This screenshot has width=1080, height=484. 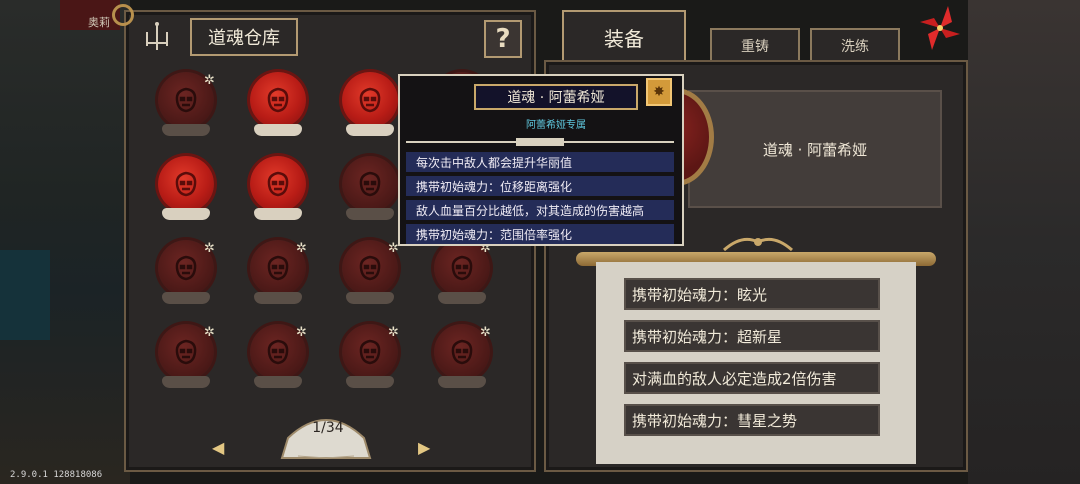 What do you see at coordinates (540, 234) in the screenshot?
I see `tooltip-line: 携带初始魂力：范围倍率强化` at bounding box center [540, 234].